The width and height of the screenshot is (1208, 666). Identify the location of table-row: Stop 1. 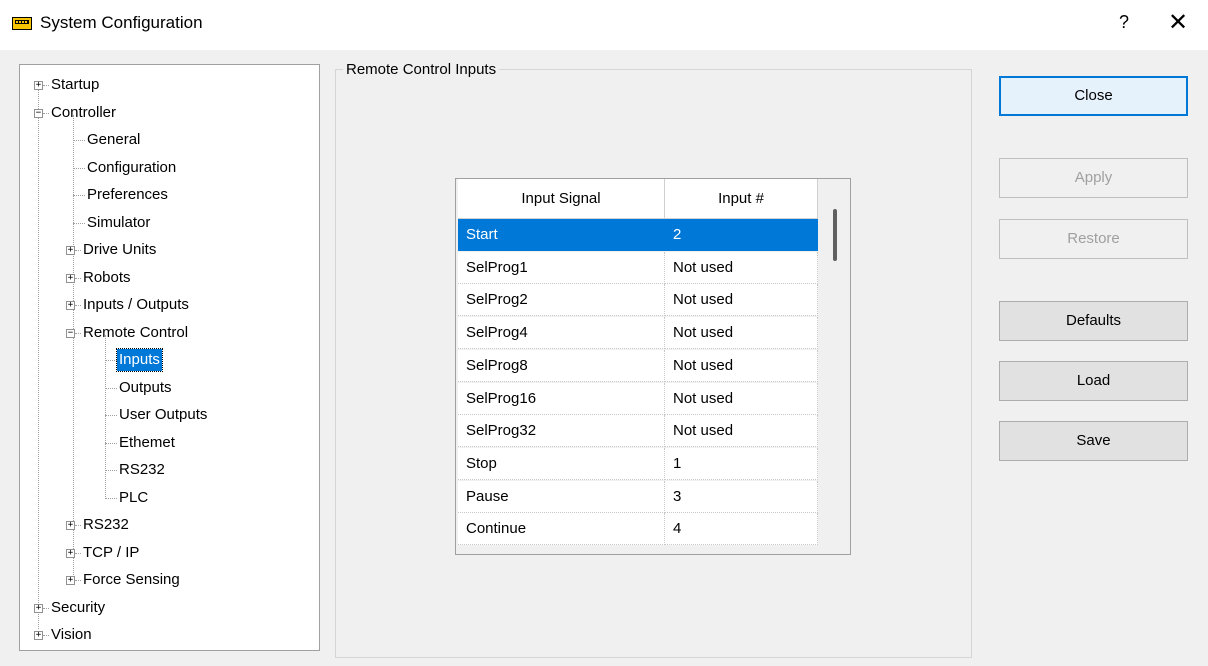
(638, 463).